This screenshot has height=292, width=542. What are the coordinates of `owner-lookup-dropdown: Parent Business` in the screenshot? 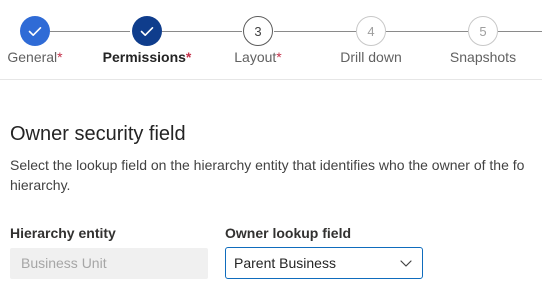 It's located at (324, 263).